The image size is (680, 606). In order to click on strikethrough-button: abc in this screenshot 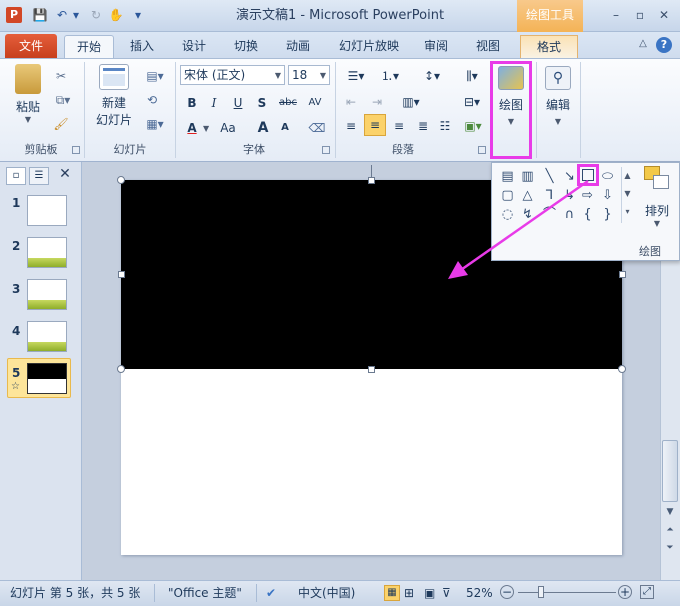, I will do `click(288, 103)`.